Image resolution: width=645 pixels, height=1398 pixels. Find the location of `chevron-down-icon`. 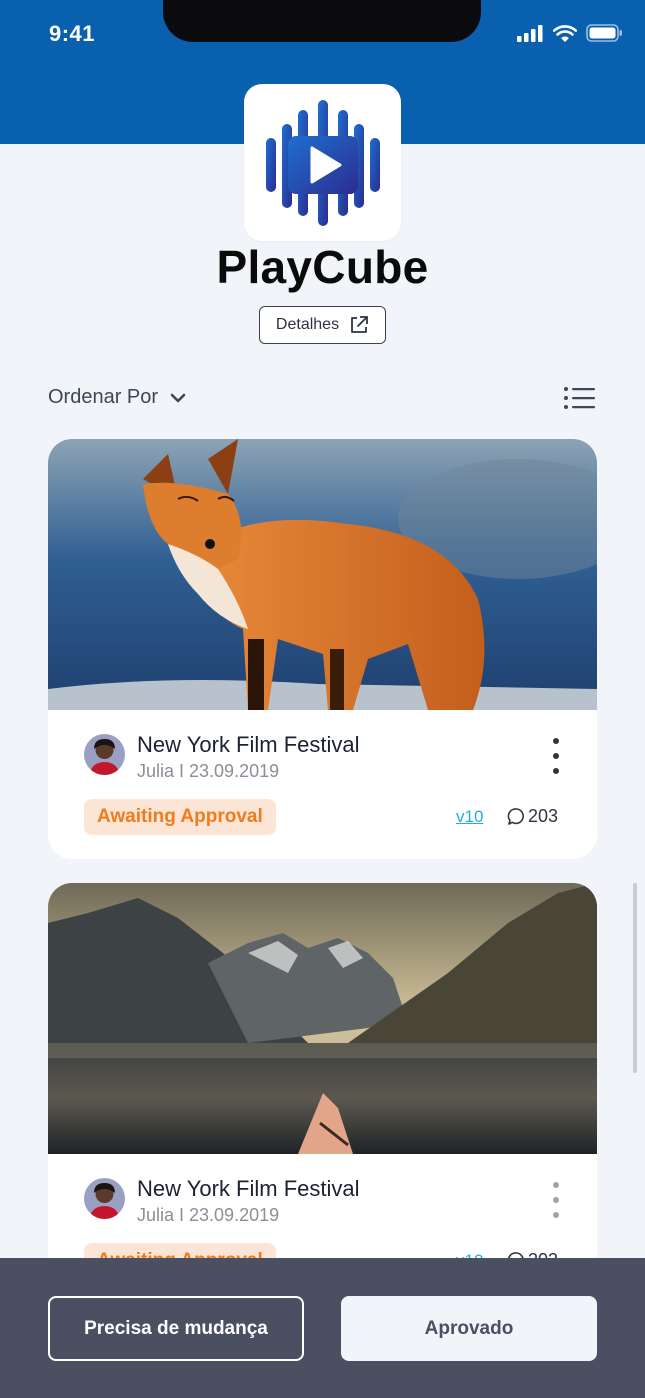

chevron-down-icon is located at coordinates (178, 397).